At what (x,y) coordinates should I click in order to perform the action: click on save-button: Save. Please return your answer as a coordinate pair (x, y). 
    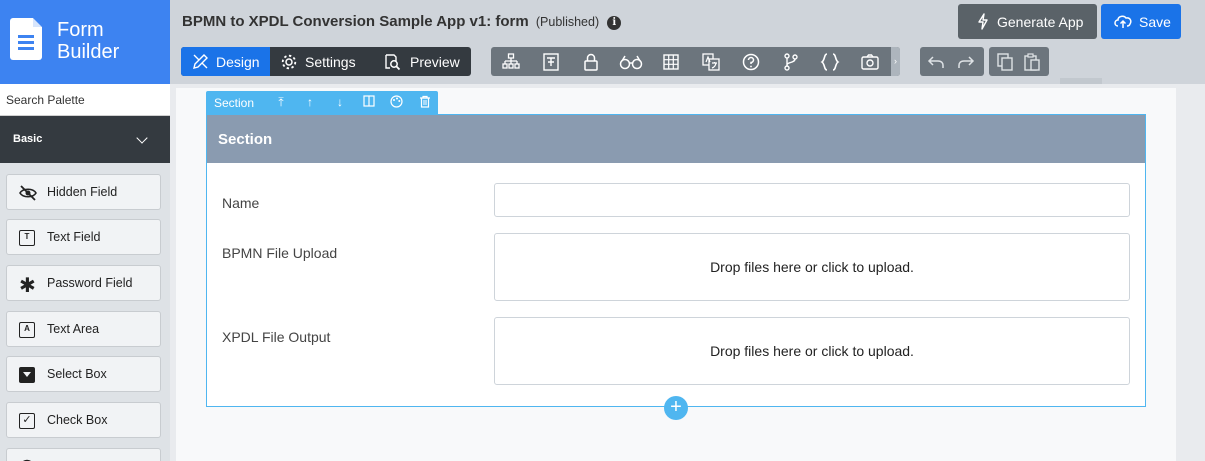
    Looking at the image, I should click on (1141, 21).